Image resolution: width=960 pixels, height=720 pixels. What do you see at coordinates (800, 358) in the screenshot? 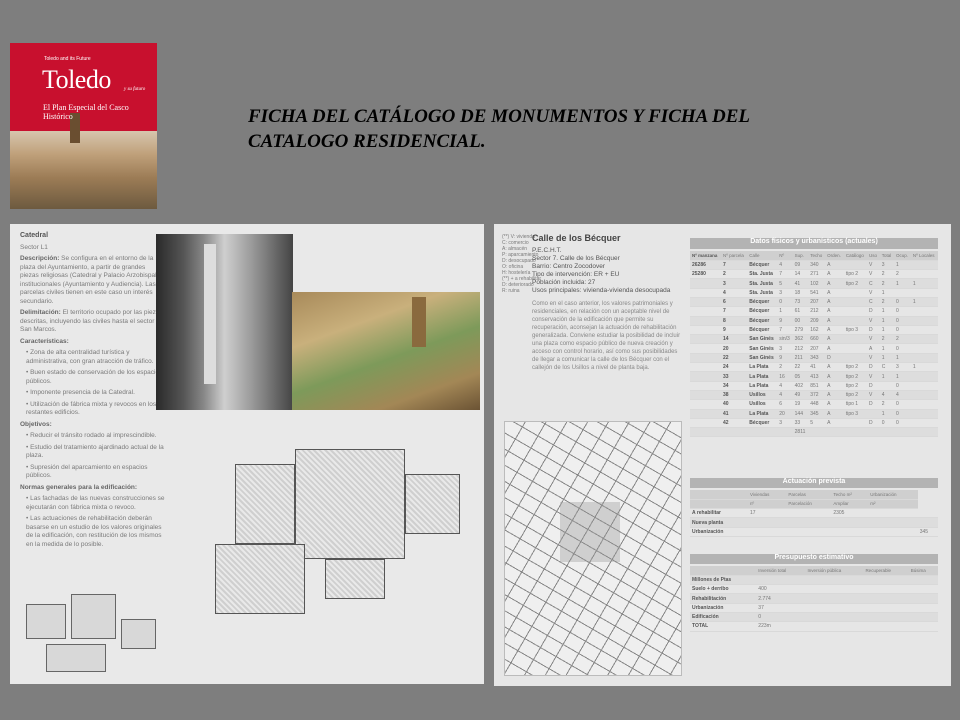
I see `table-cell: 211` at bounding box center [800, 358].